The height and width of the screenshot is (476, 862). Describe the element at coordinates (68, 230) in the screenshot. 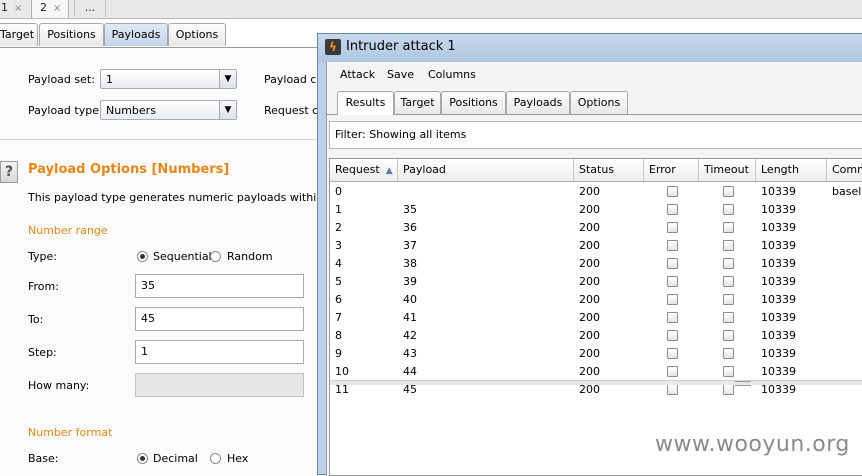

I see `number-range-title: Number range` at that location.